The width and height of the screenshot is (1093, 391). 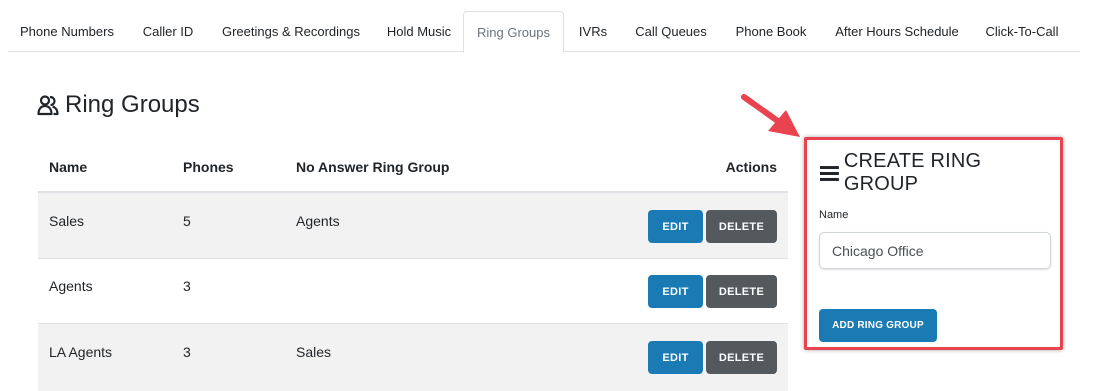 What do you see at coordinates (878, 325) in the screenshot?
I see `add-ring-group-button: ADD RING GROUP` at bounding box center [878, 325].